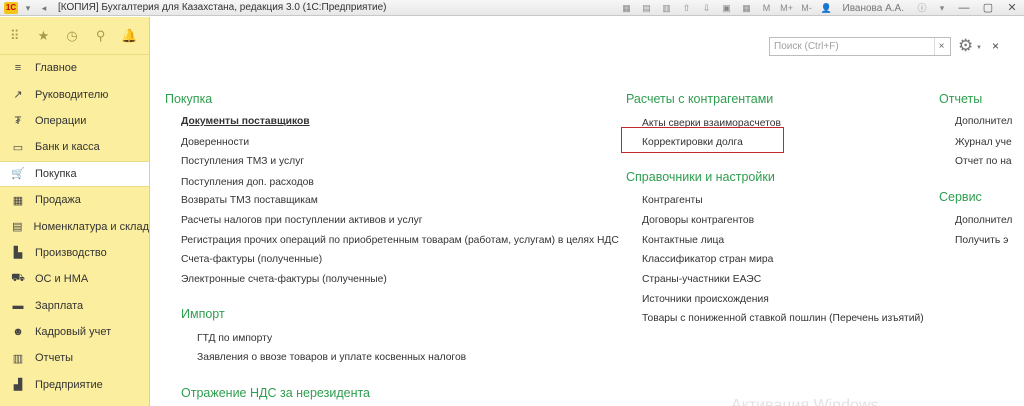 Image resolution: width=1024 pixels, height=406 pixels. I want to click on sidebar-item-label: Производство, so click(71, 252).